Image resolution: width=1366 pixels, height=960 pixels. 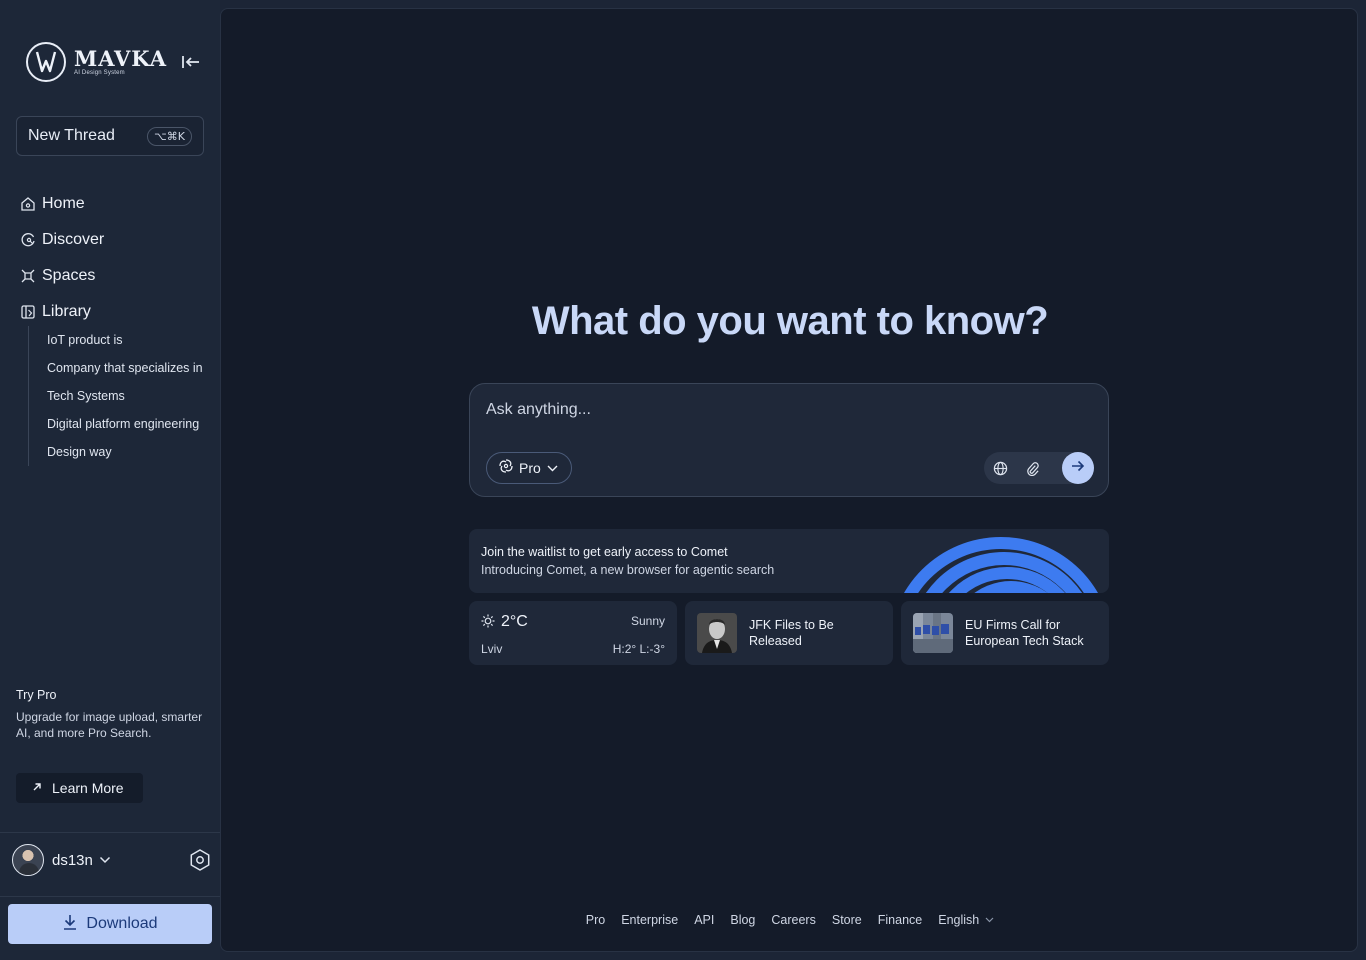 I want to click on news-title: EU Firms Call for European Tech Stack, so click(x=1024, y=633).